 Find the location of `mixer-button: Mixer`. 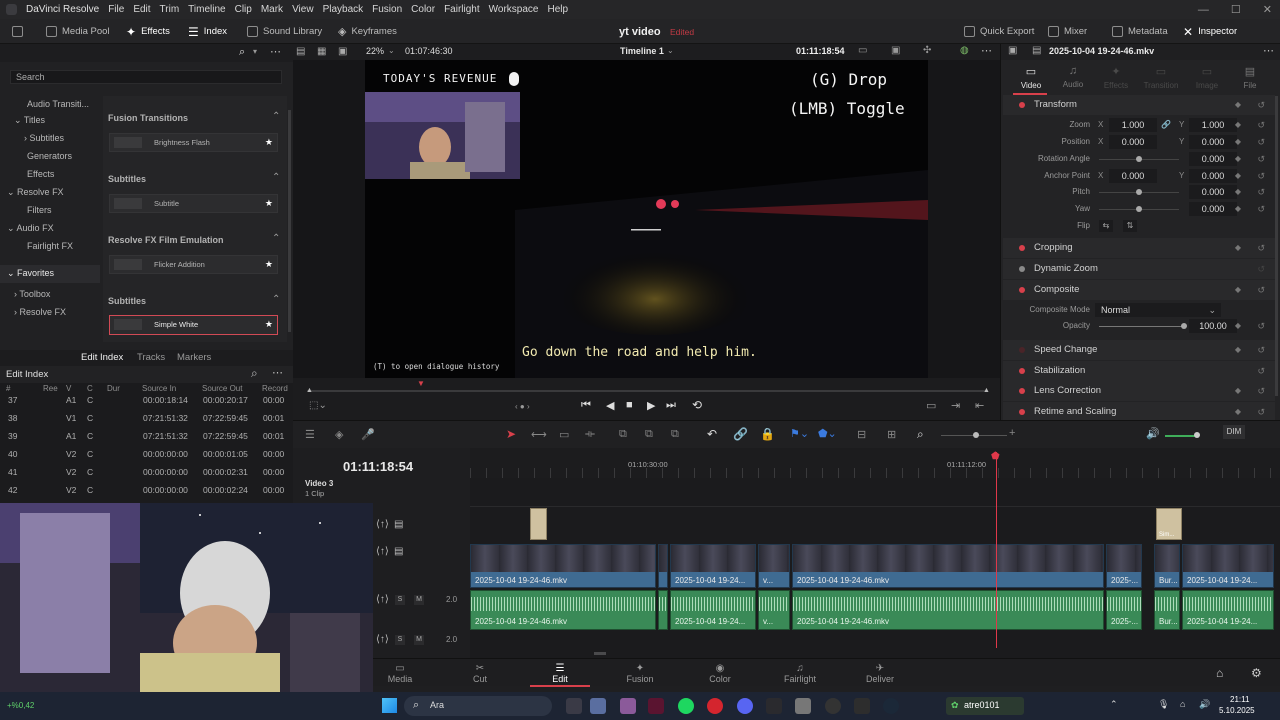

mixer-button: Mixer is located at coordinates (1067, 31).